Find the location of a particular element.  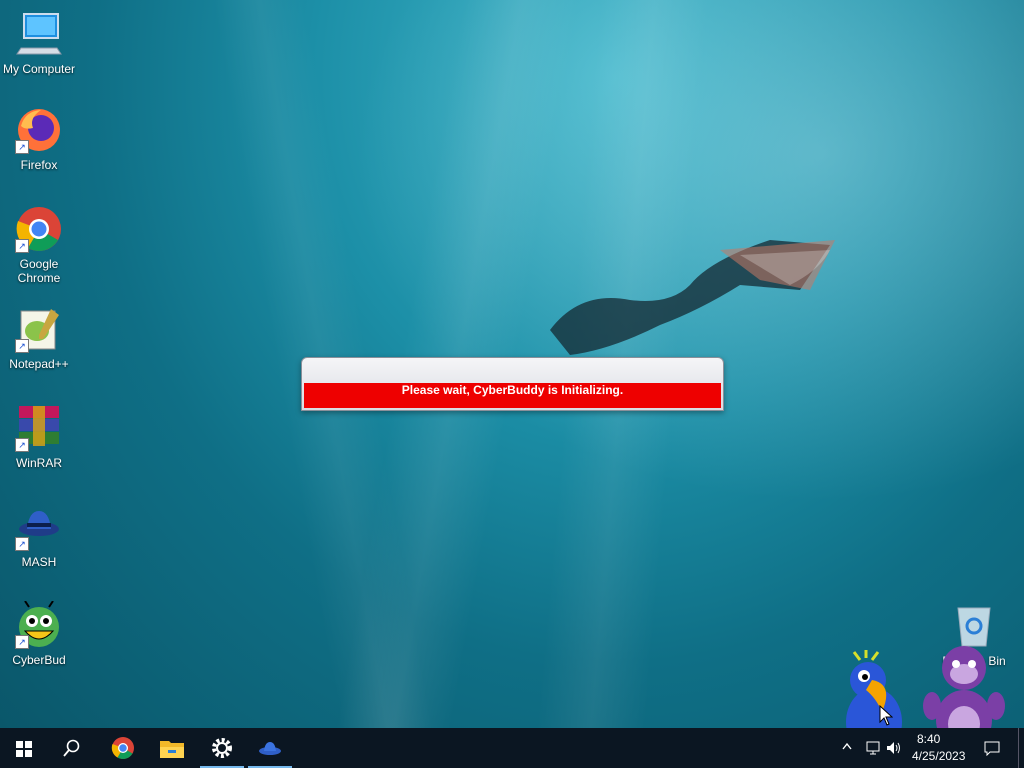

search-button is located at coordinates (72, 748).